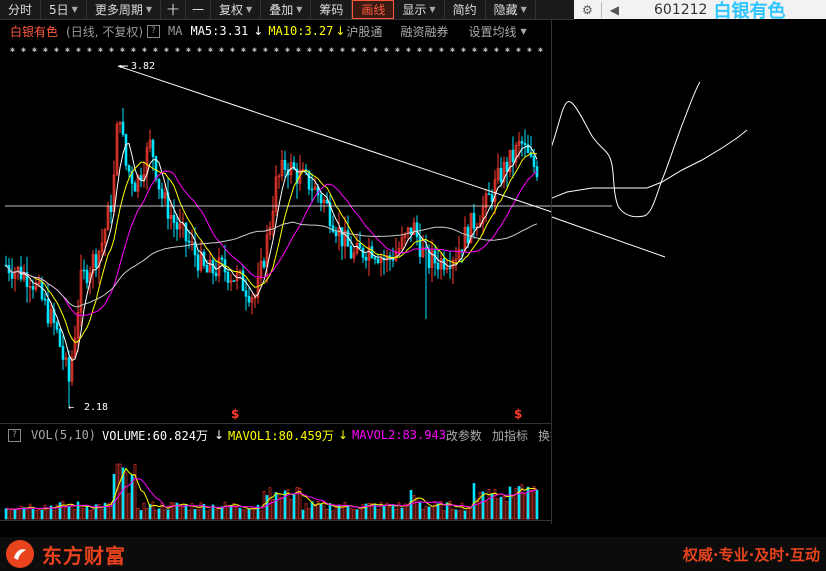 The image size is (826, 571). I want to click on adjust-button: 复权 ▼, so click(236, 9).